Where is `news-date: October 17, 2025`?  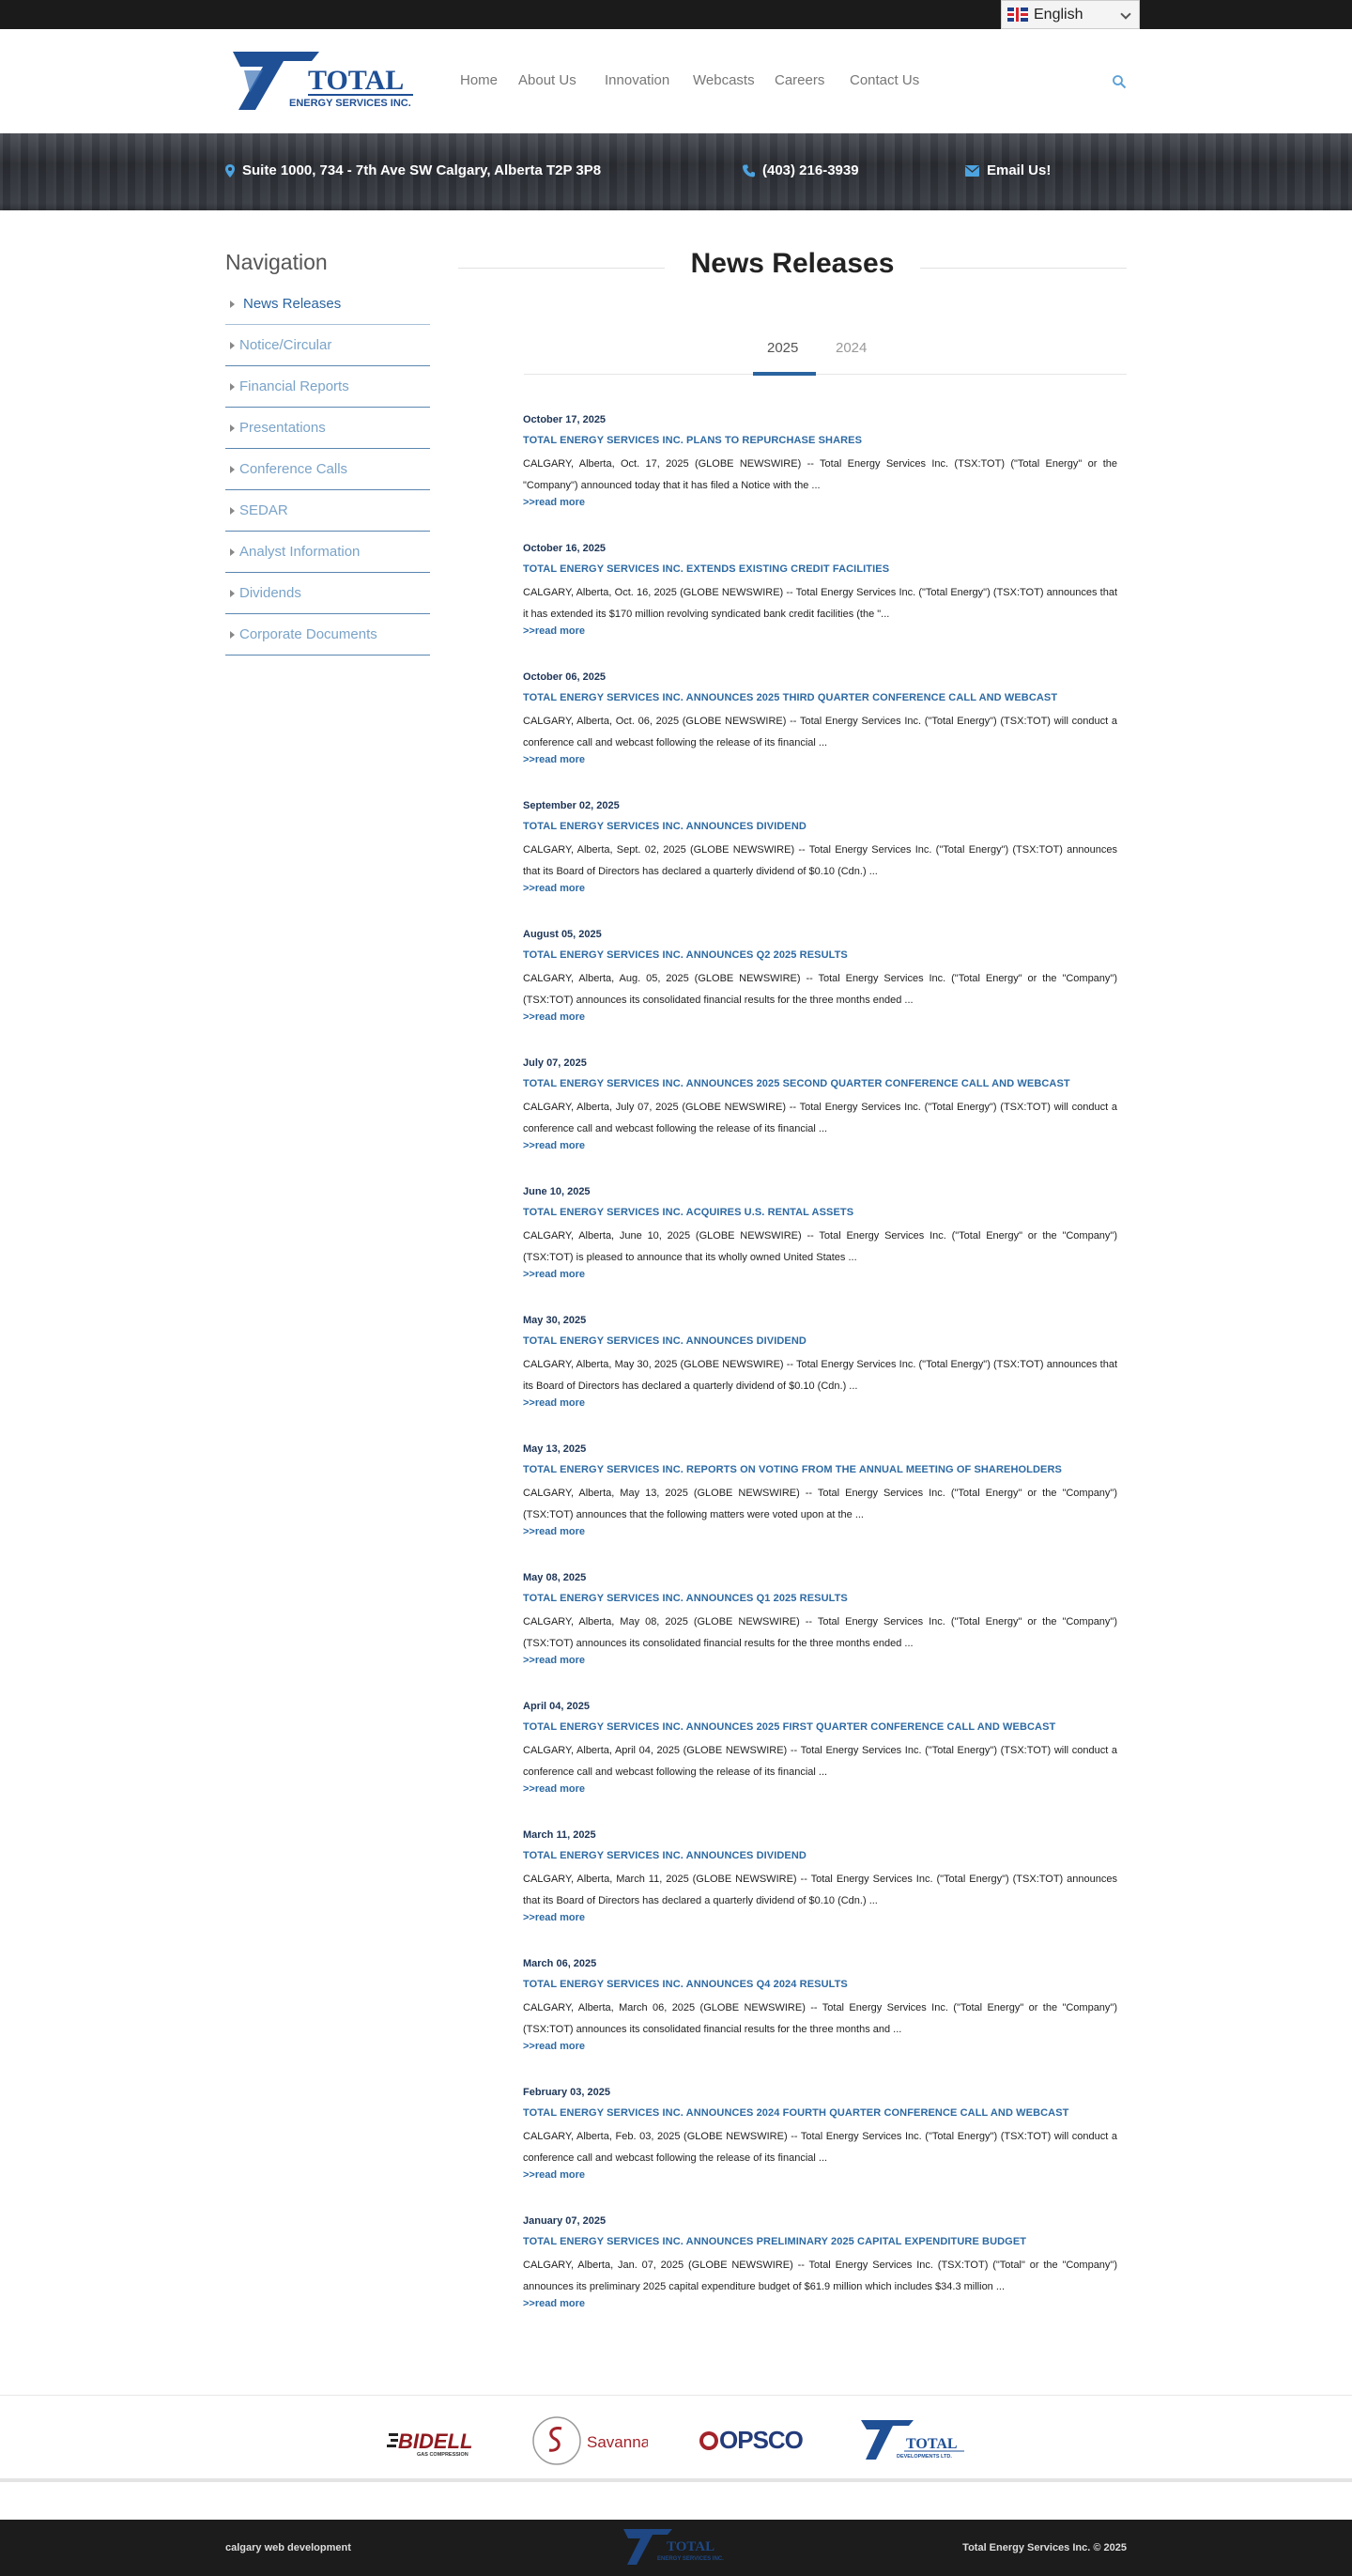
news-date: October 17, 2025 is located at coordinates (565, 419).